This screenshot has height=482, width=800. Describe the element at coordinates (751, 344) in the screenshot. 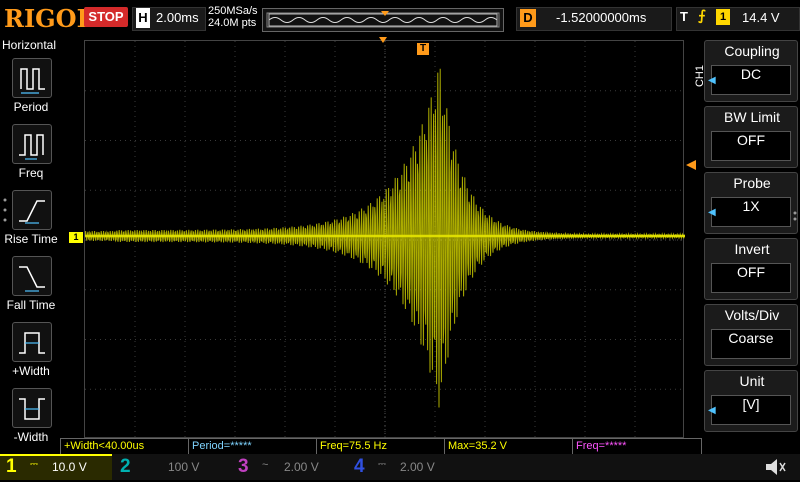

I see `volts-div-value: Coarse` at that location.